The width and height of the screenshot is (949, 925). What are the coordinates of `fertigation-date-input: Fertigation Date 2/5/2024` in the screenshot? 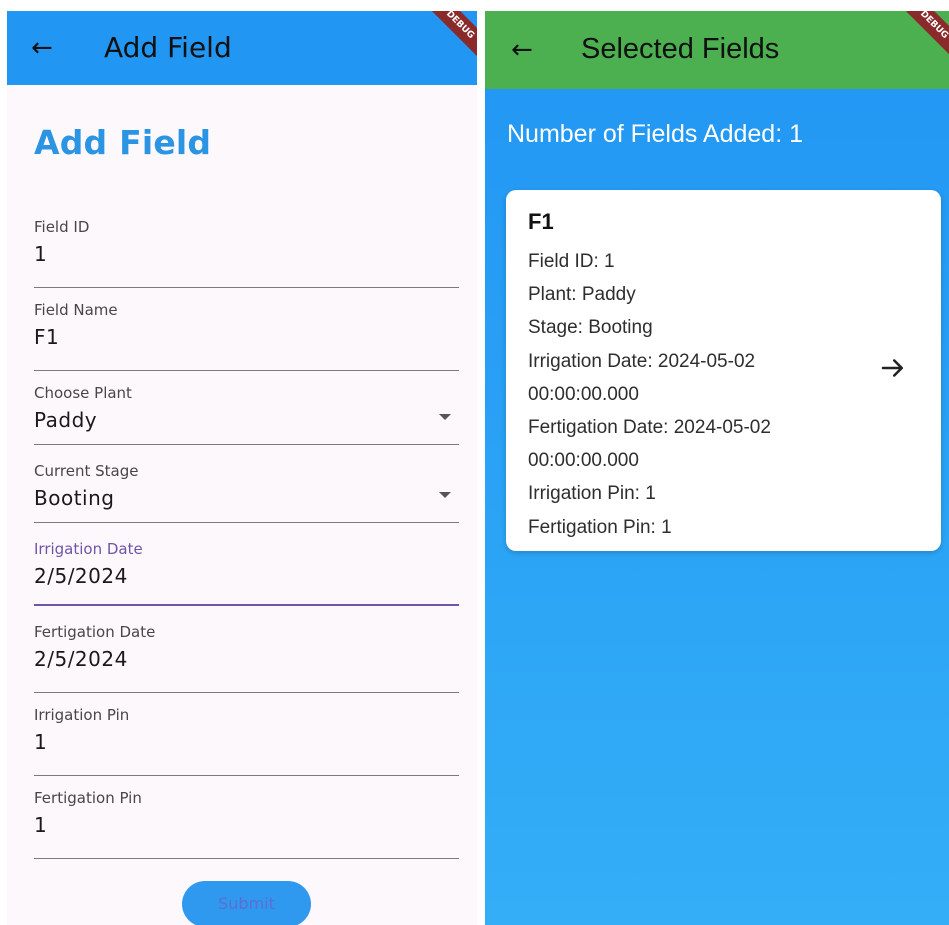 It's located at (246, 658).